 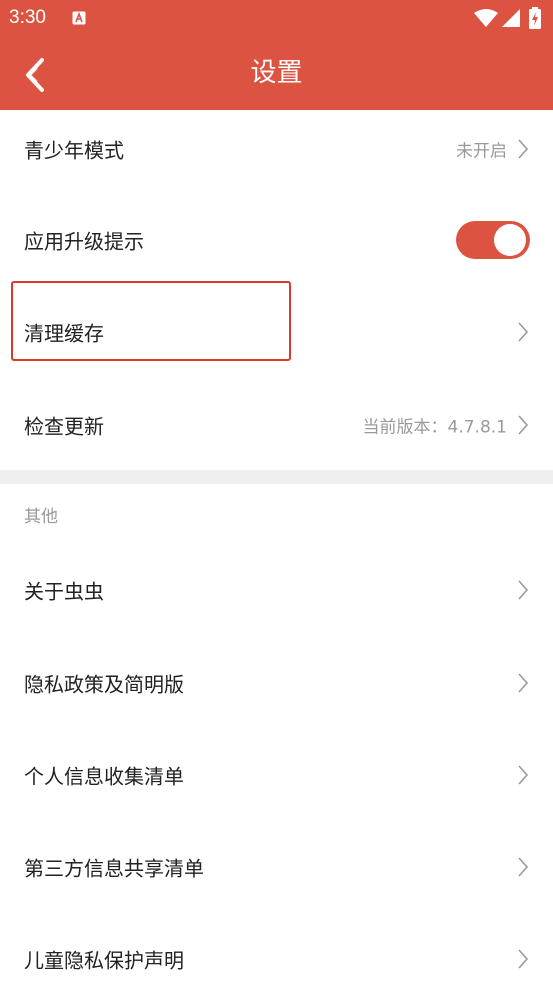 I want to click on settings-row-youth-mode: 青少年模式 未开启, so click(x=276, y=149).